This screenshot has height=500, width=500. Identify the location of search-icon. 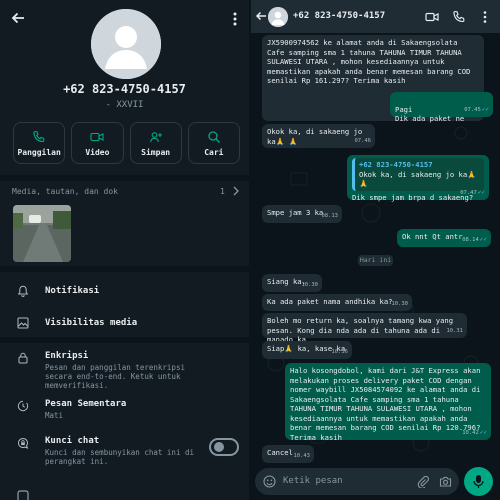
(214, 136).